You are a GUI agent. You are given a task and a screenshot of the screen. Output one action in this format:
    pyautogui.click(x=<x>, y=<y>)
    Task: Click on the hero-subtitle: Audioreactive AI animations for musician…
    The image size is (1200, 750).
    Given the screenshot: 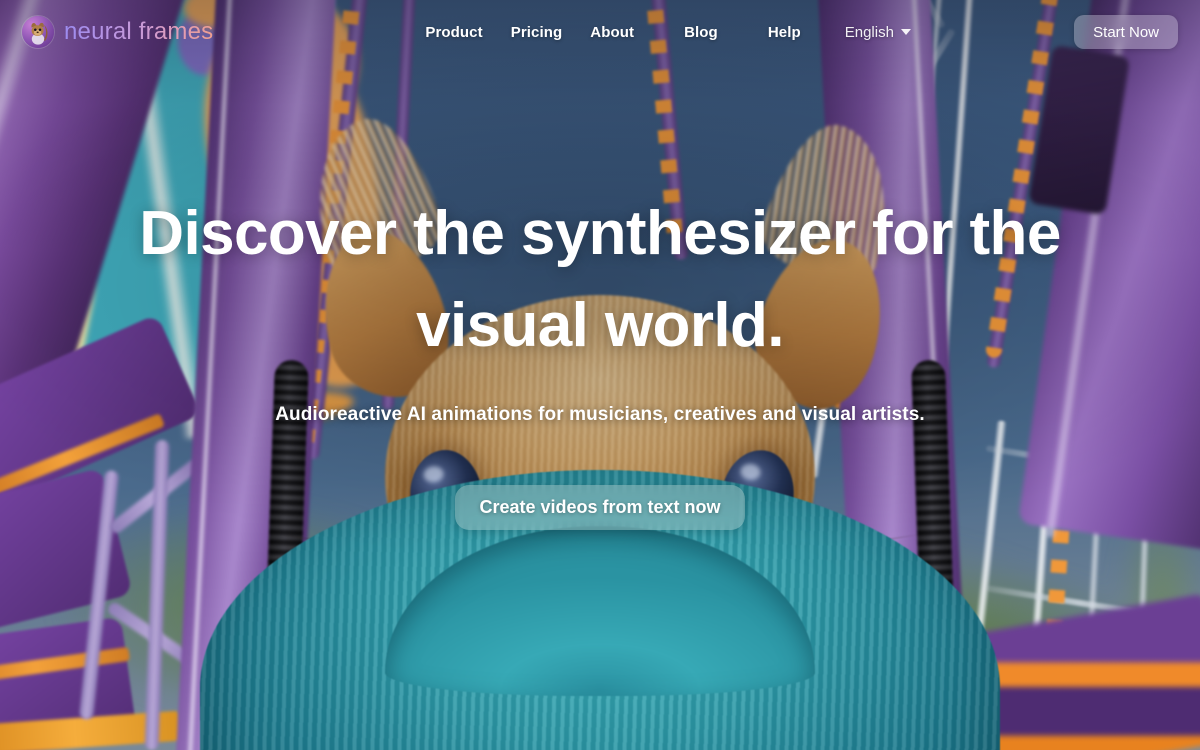 What is the action you would take?
    pyautogui.click(x=600, y=414)
    